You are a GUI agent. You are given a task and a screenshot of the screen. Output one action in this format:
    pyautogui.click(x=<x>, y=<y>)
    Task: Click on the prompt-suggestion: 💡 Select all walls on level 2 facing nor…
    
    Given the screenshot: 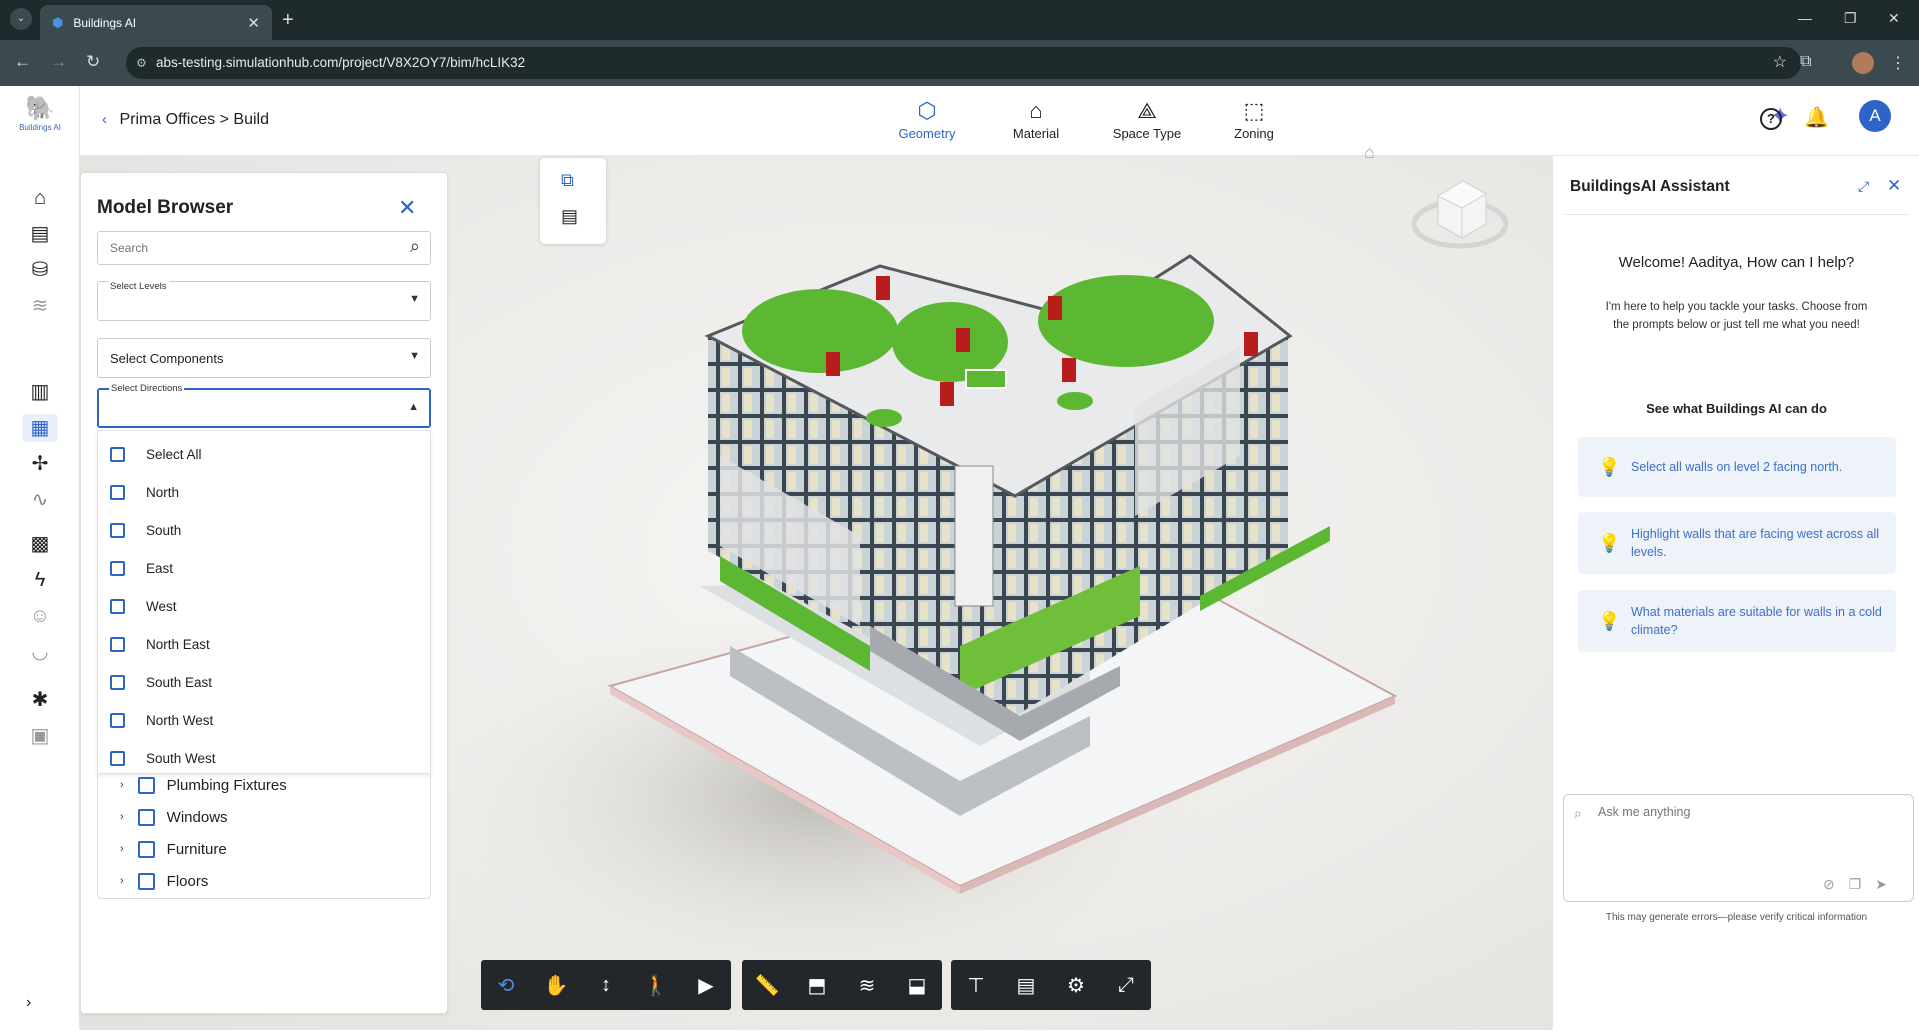 What is the action you would take?
    pyautogui.click(x=1737, y=467)
    